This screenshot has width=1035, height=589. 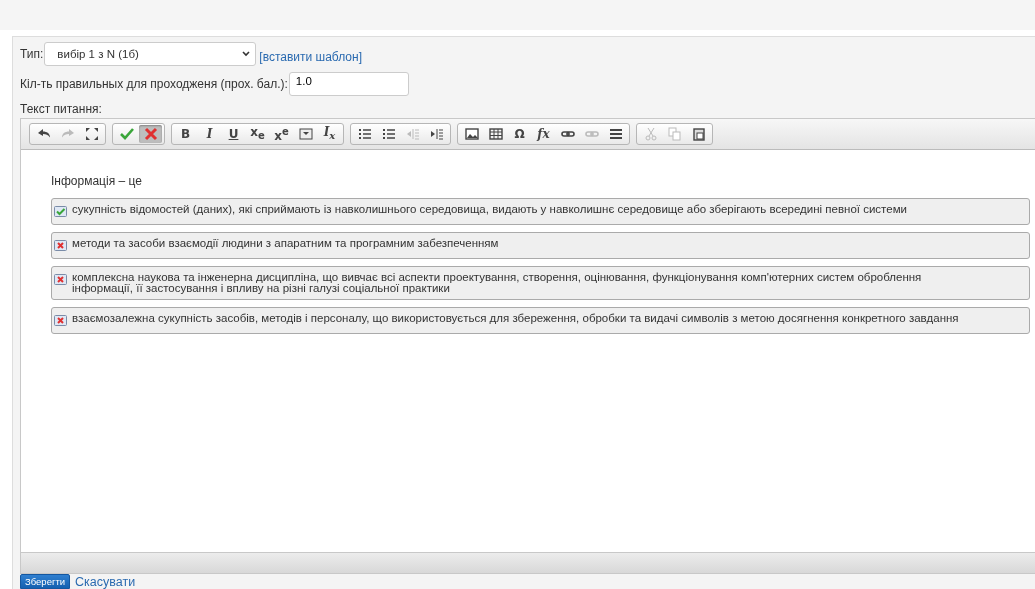 I want to click on question-text: Інформація – це, so click(x=97, y=181).